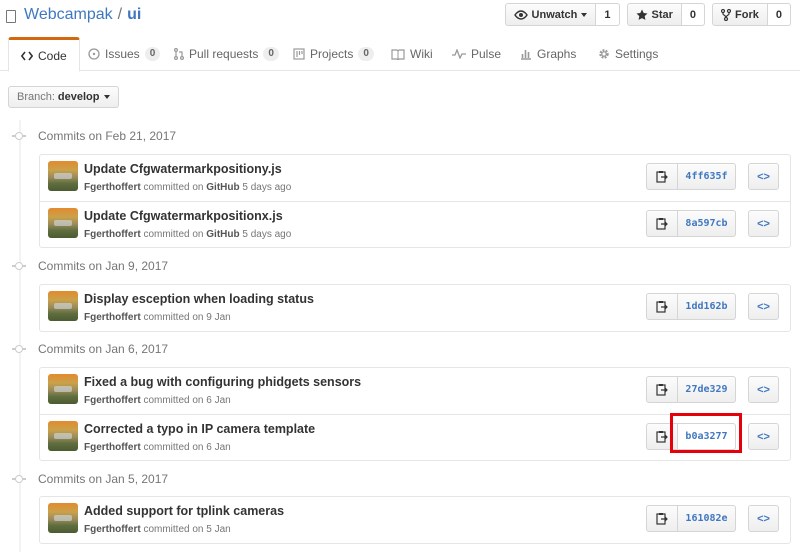  What do you see at coordinates (779, 14) in the screenshot?
I see `fork-count: 0` at bounding box center [779, 14].